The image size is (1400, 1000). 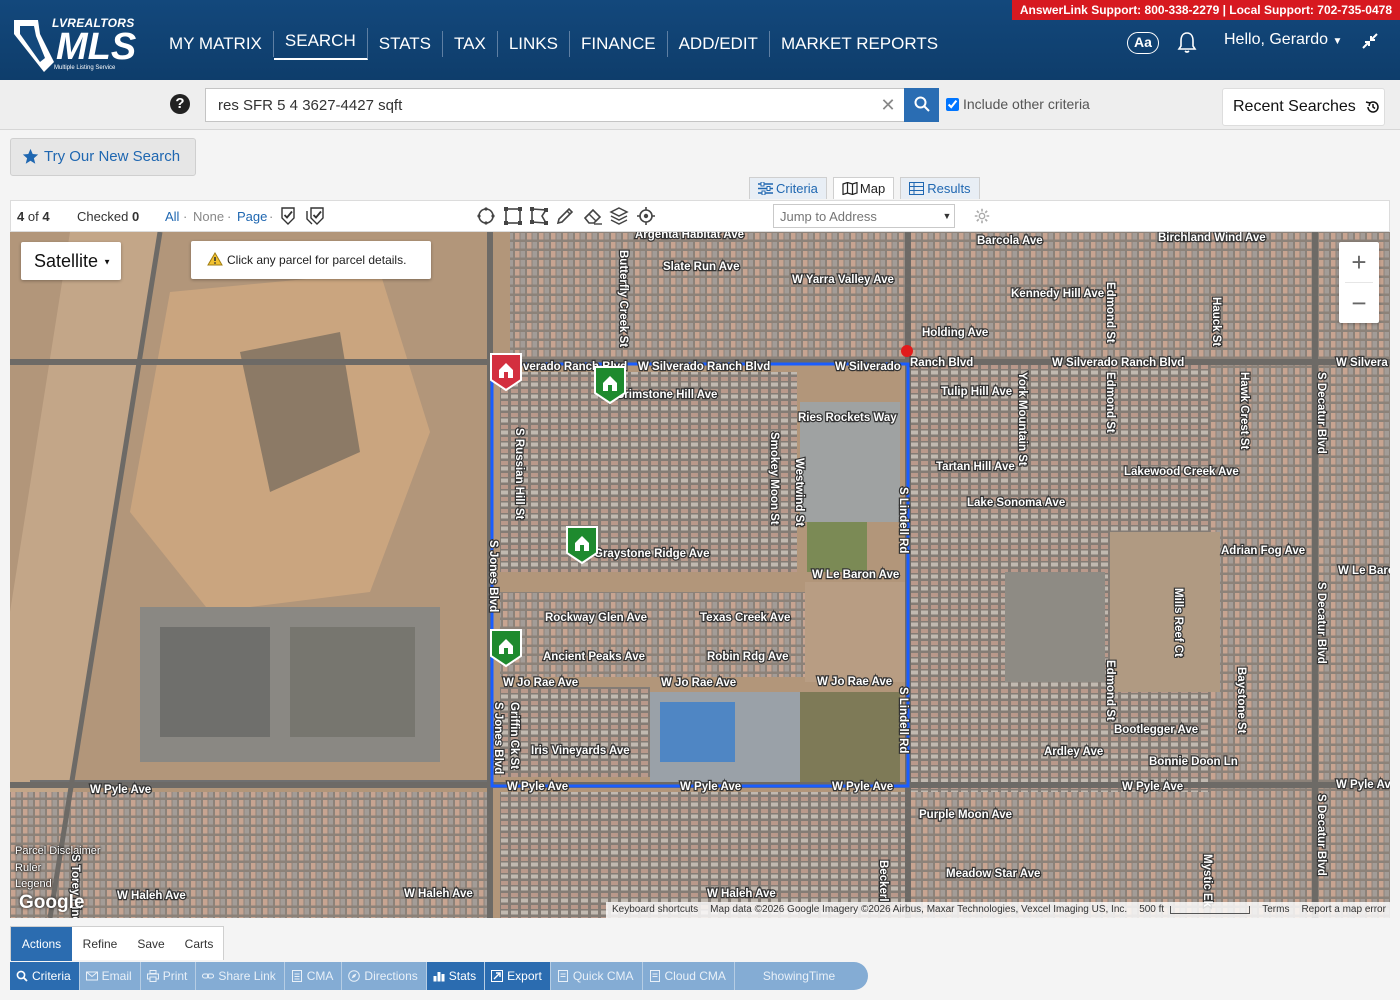 What do you see at coordinates (58, 851) in the screenshot?
I see `parcel-disclaimer-link: Parcel Disclaimer` at bounding box center [58, 851].